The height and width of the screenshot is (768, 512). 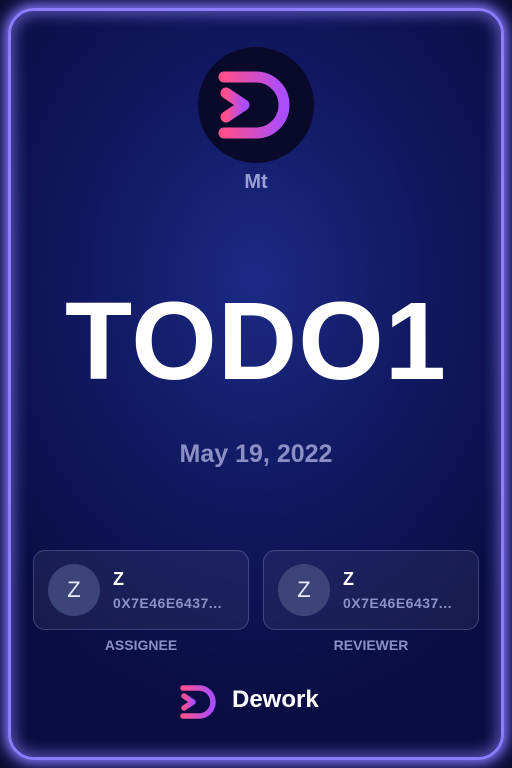 I want to click on assignee-name: Z, so click(x=118, y=579).